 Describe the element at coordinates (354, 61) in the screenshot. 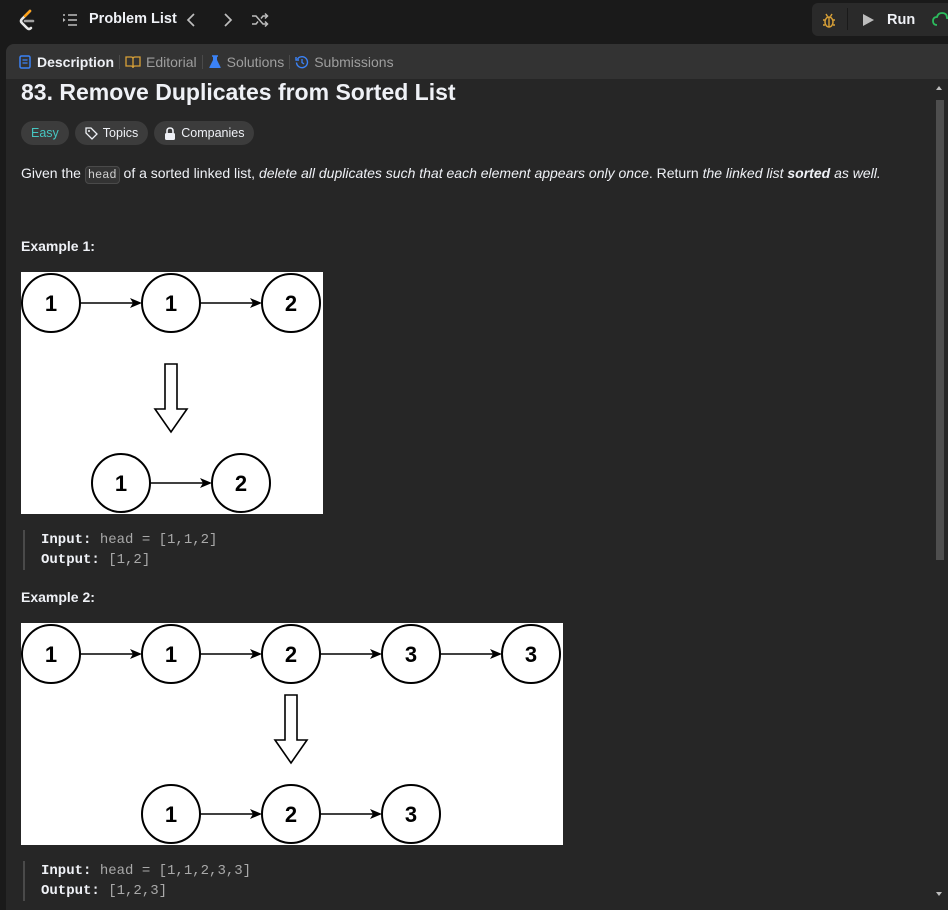

I see `tab-submissions-label: Submissions` at that location.